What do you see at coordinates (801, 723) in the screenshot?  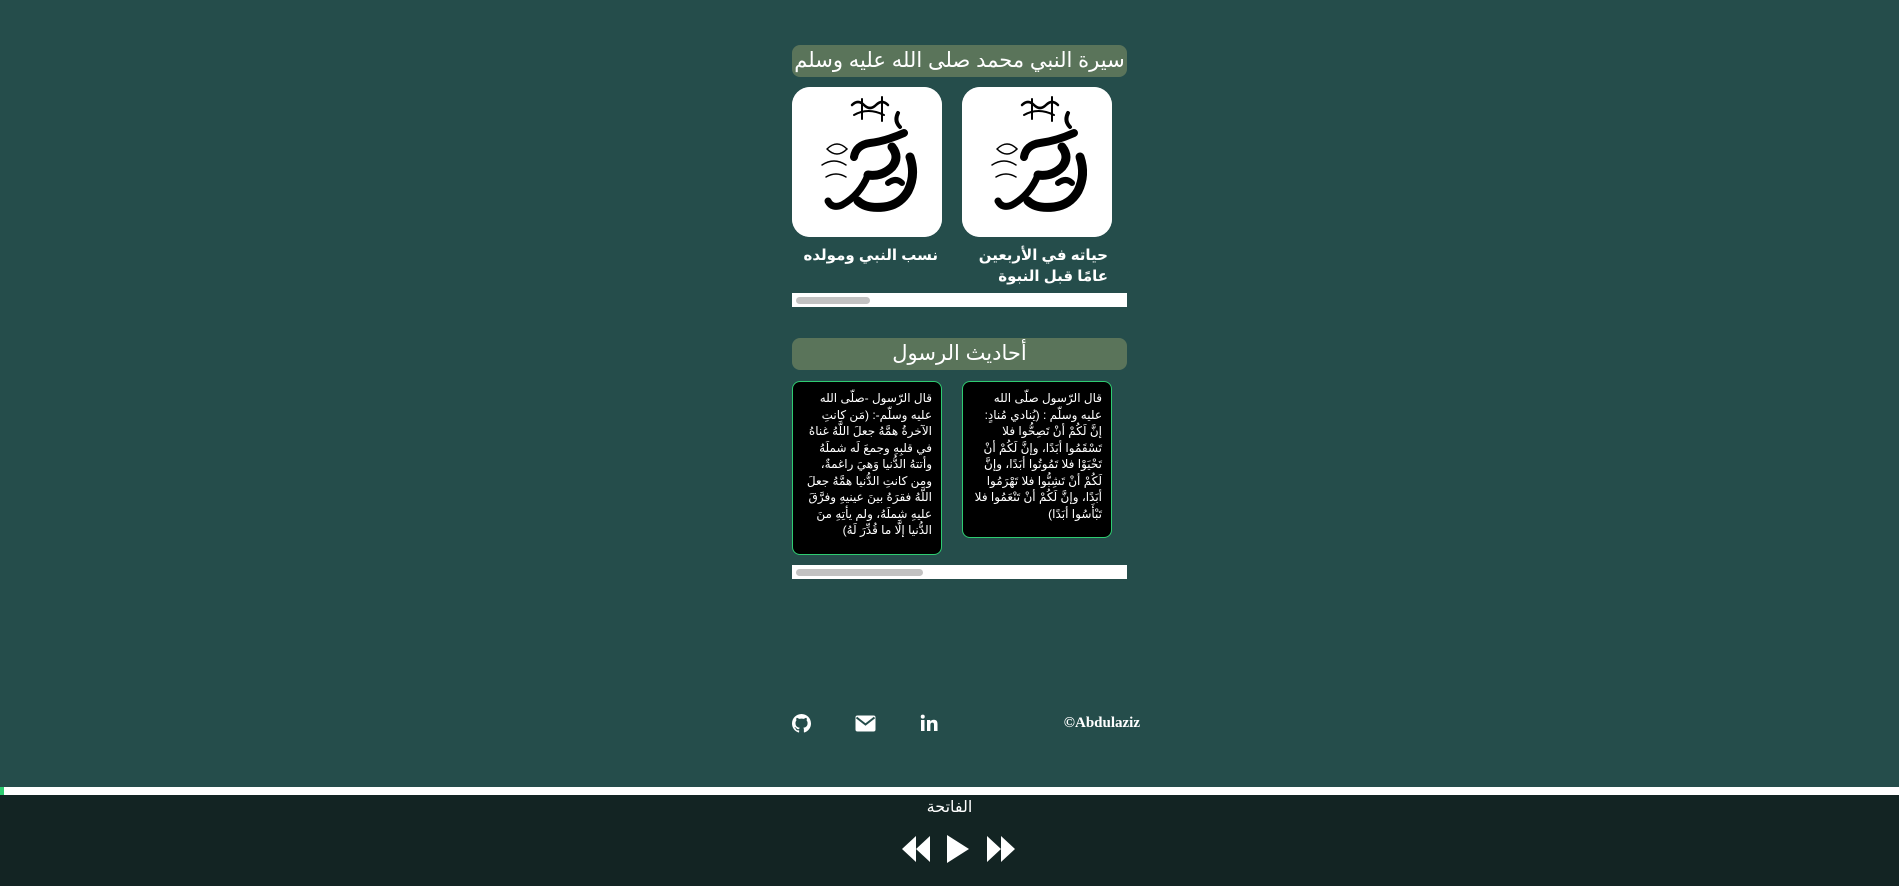 I see `github-icon` at bounding box center [801, 723].